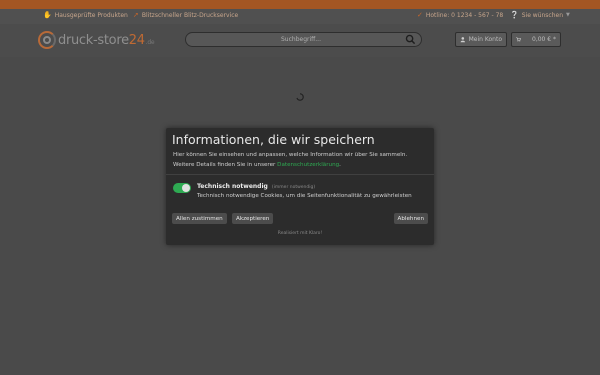  Describe the element at coordinates (300, 233) in the screenshot. I see `powered-by-link: Realisiert mit Klaro!` at that location.